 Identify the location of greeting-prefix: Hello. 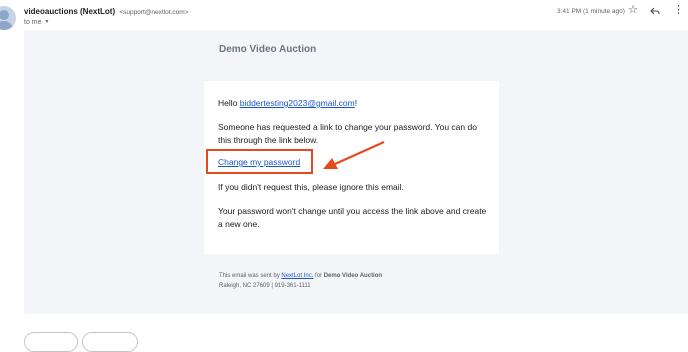
(229, 103).